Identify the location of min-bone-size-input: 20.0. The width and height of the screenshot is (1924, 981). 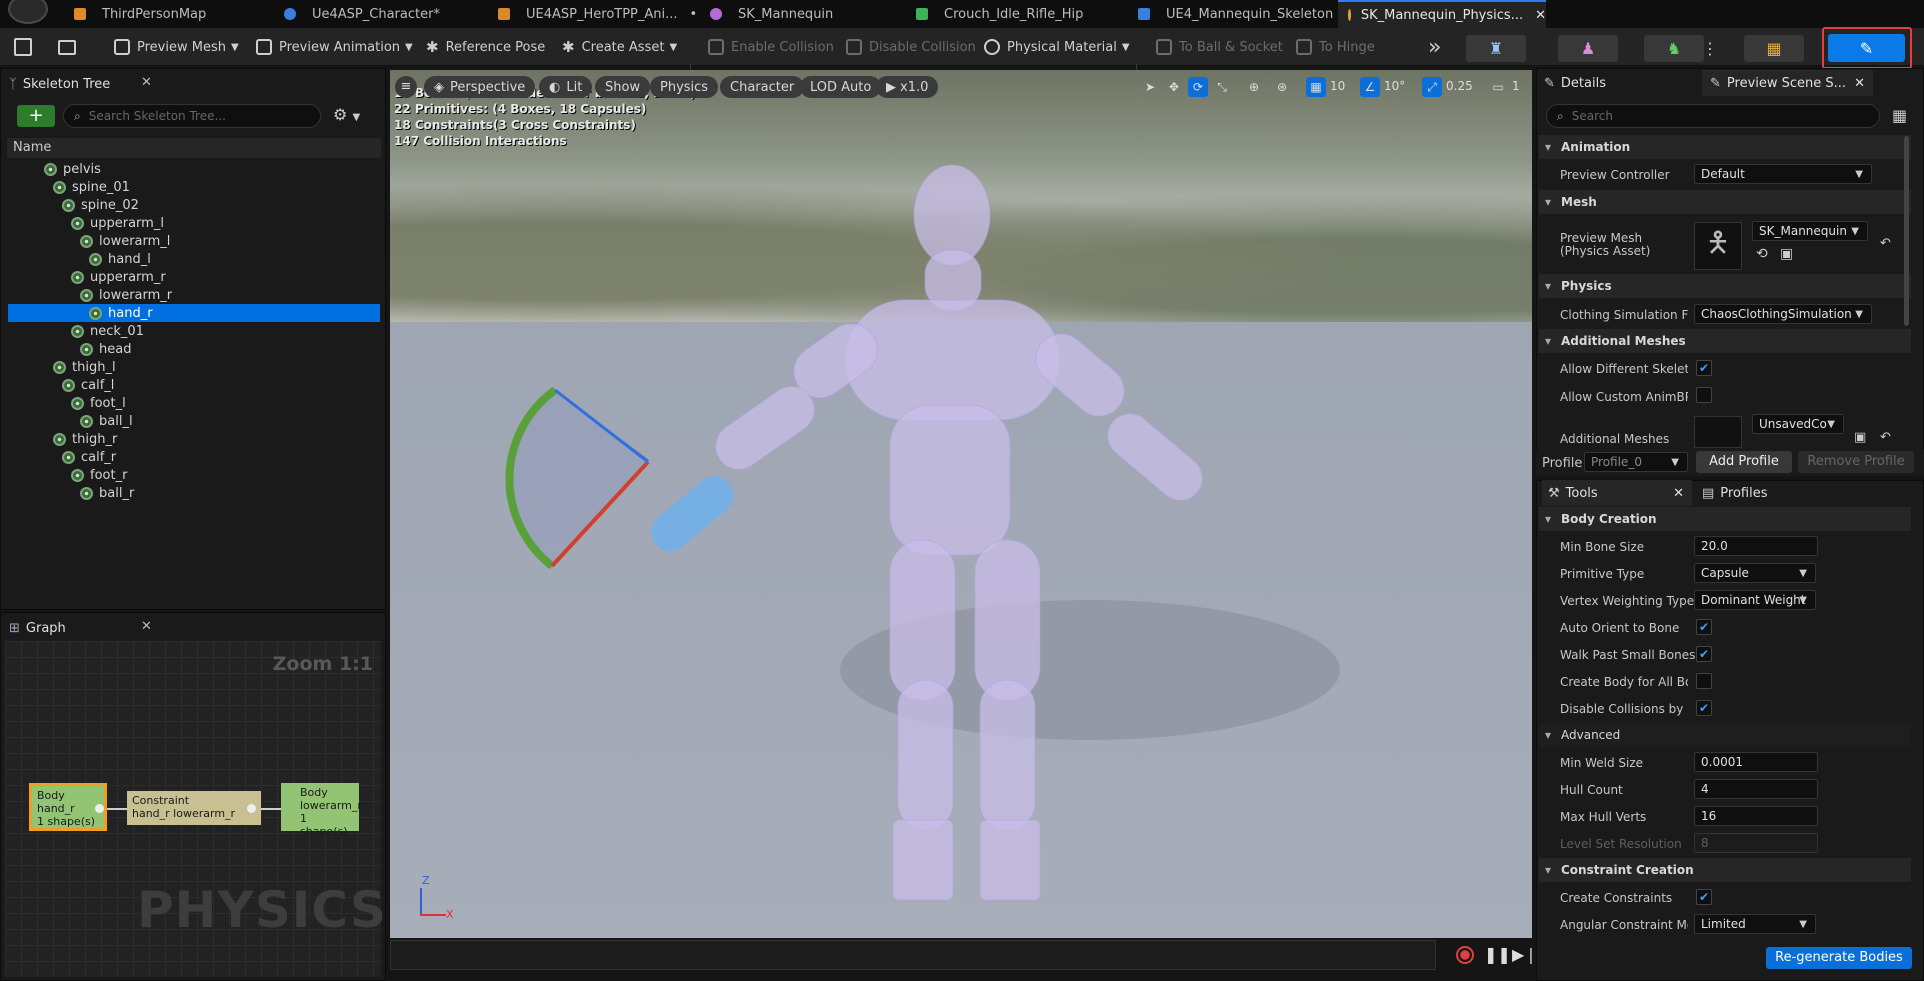
(1756, 546).